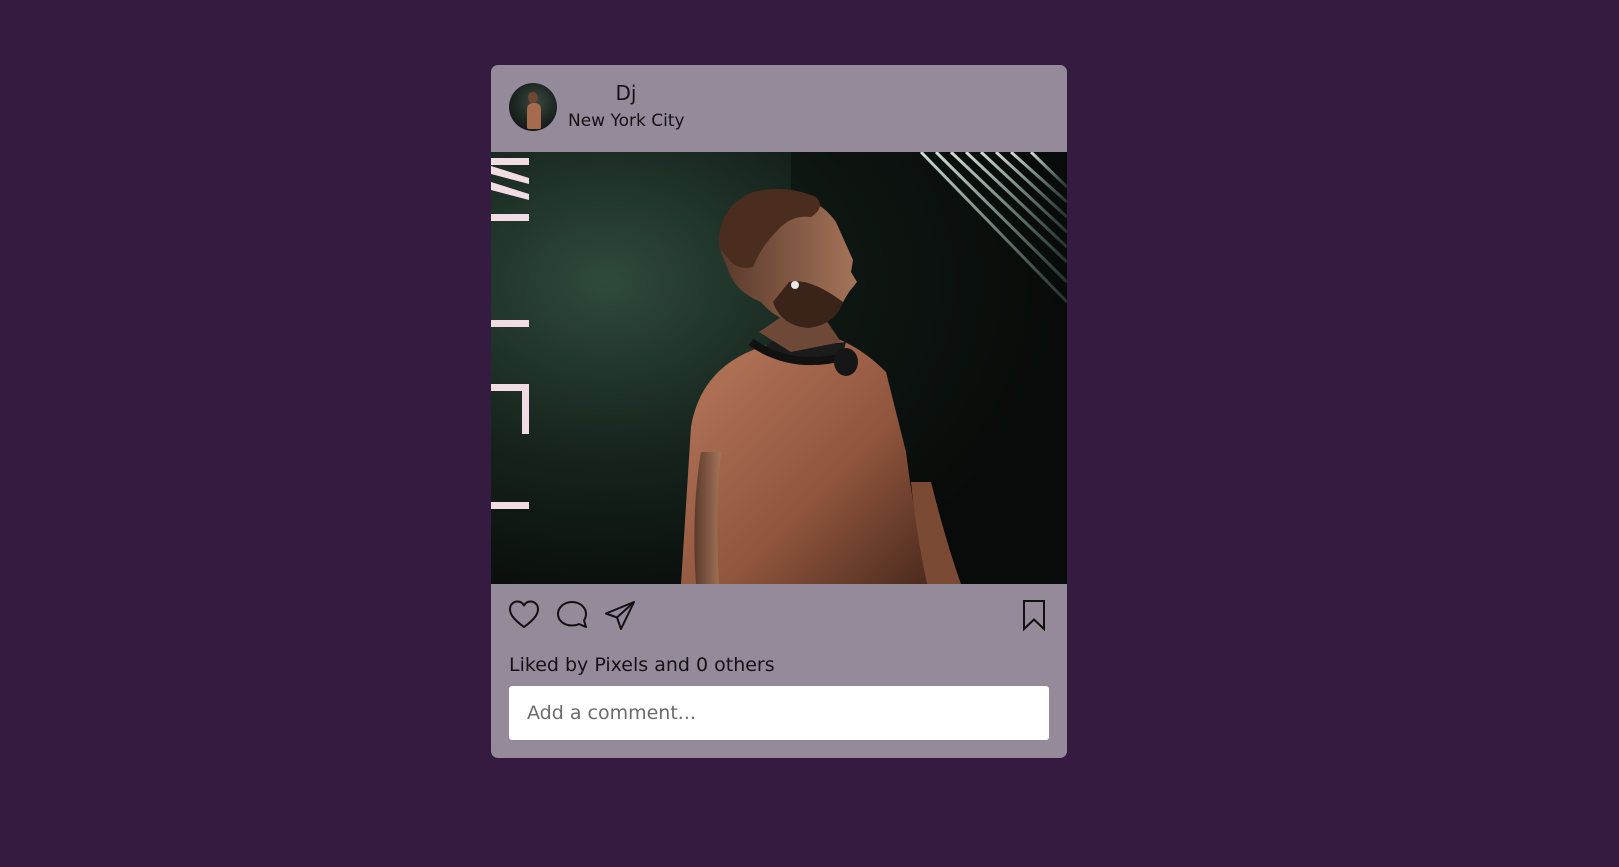 This screenshot has width=1619, height=867. Describe the element at coordinates (524, 615) in the screenshot. I see `heart-icon` at that location.